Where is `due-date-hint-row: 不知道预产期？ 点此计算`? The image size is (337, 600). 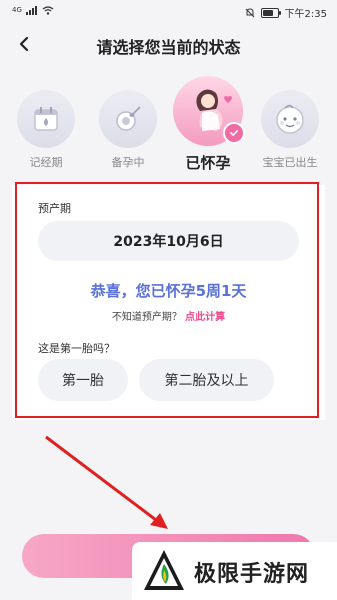 due-date-hint-row: 不知道预产期？ 点此计算 is located at coordinates (168, 315).